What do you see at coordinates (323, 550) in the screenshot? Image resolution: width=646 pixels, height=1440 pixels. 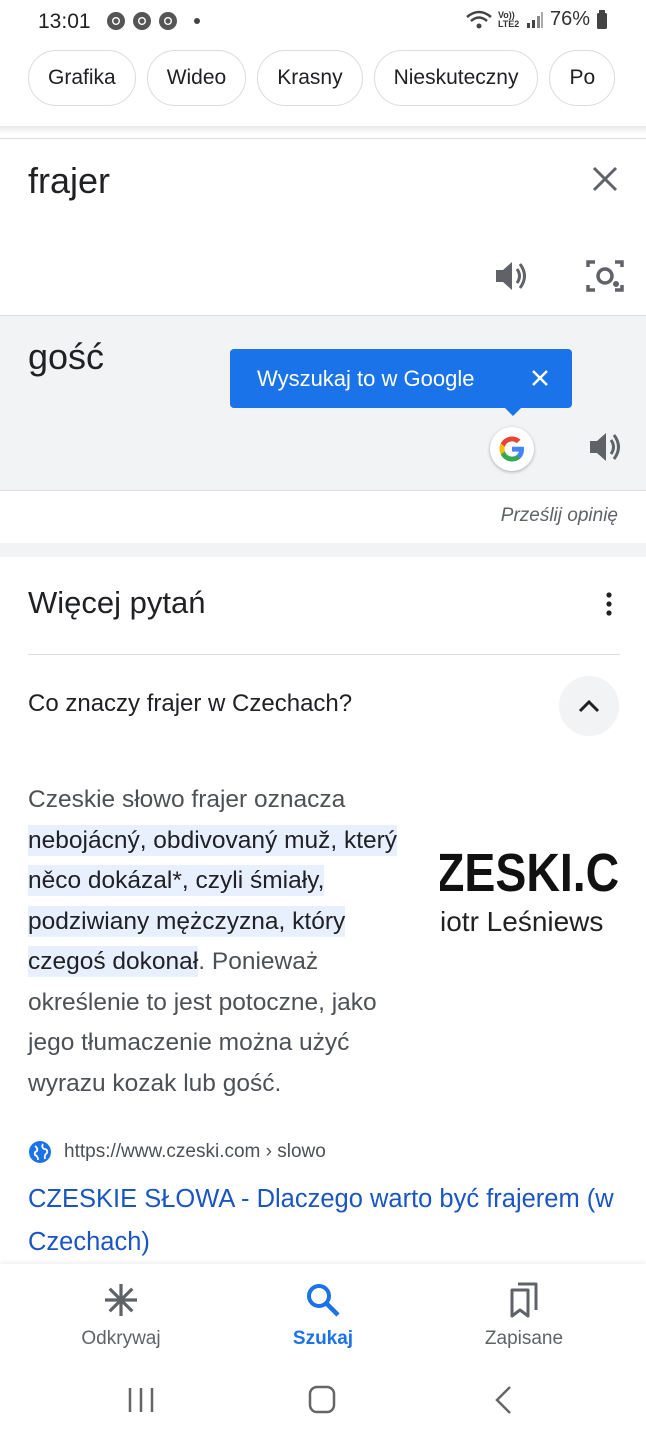 I see `section-separator` at bounding box center [323, 550].